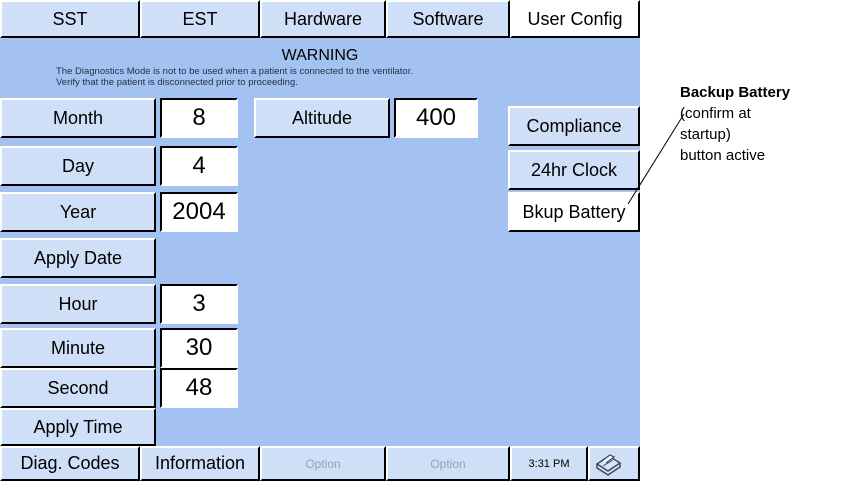 The width and height of the screenshot is (848, 481). I want to click on day-value: 4, so click(199, 166).